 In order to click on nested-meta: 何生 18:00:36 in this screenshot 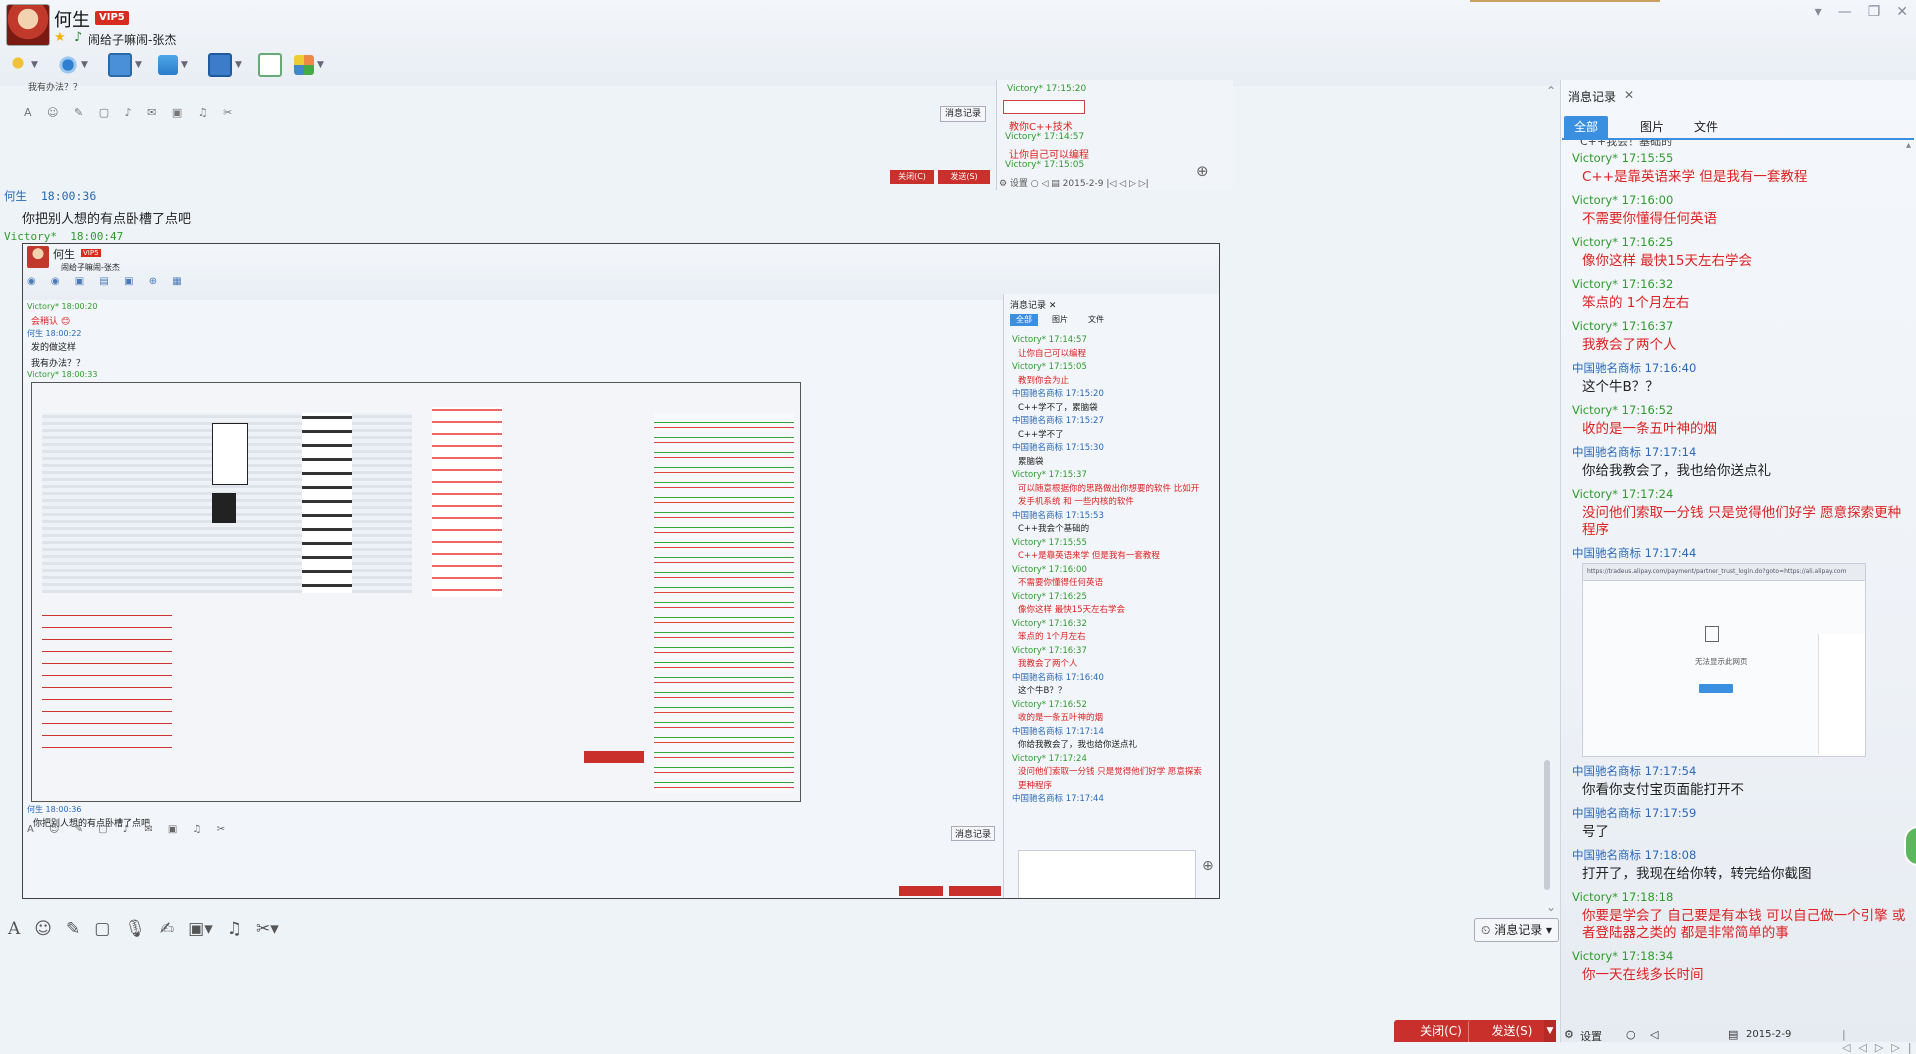, I will do `click(54, 809)`.